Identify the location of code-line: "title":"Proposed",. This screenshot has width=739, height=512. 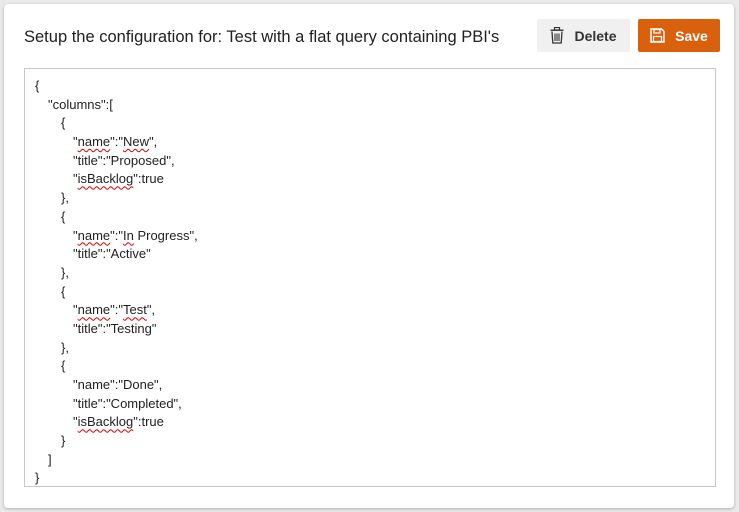
(116, 161).